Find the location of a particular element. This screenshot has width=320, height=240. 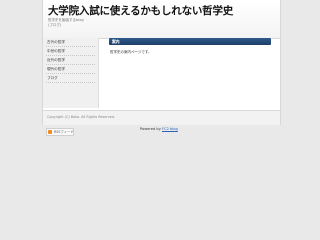

powered-by-label: Powered by is located at coordinates (150, 129).